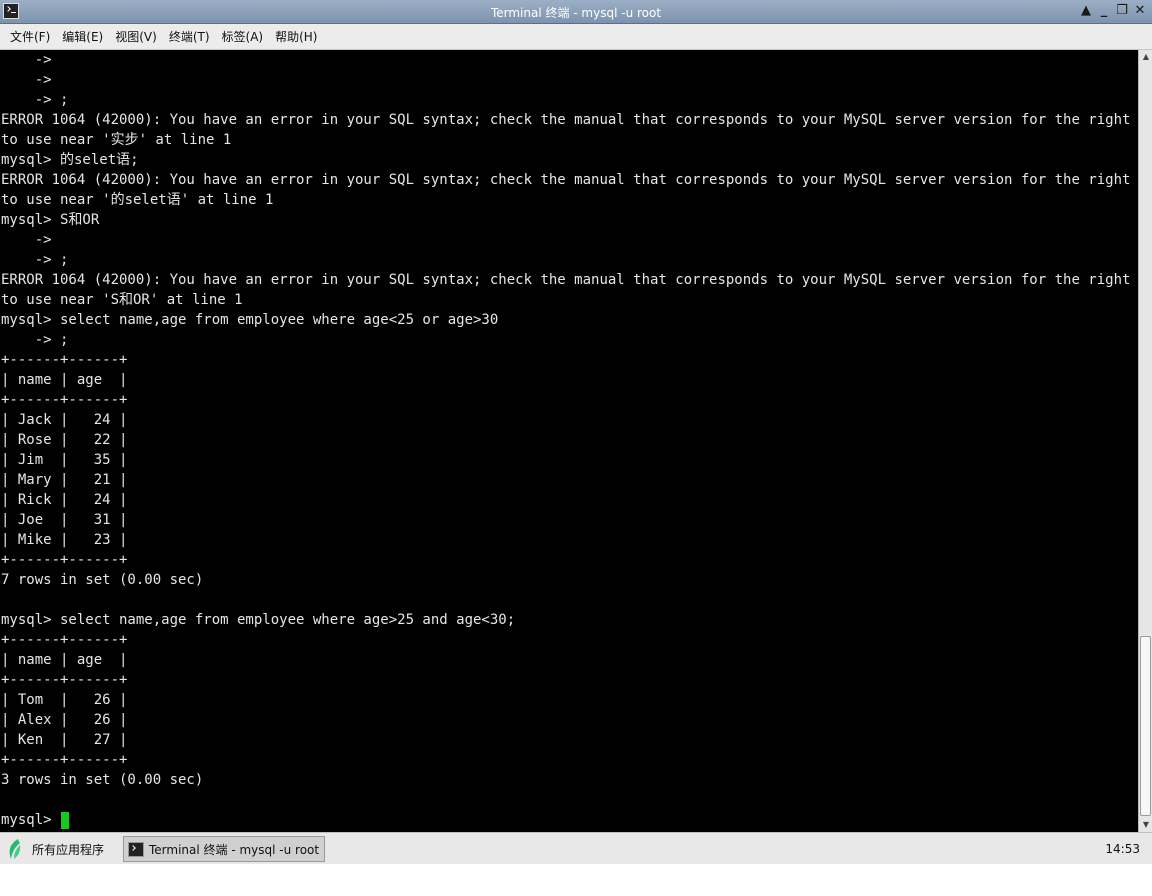 The image size is (1152, 896). Describe the element at coordinates (189, 37) in the screenshot. I see `menu-terminal: 终端(T)` at that location.